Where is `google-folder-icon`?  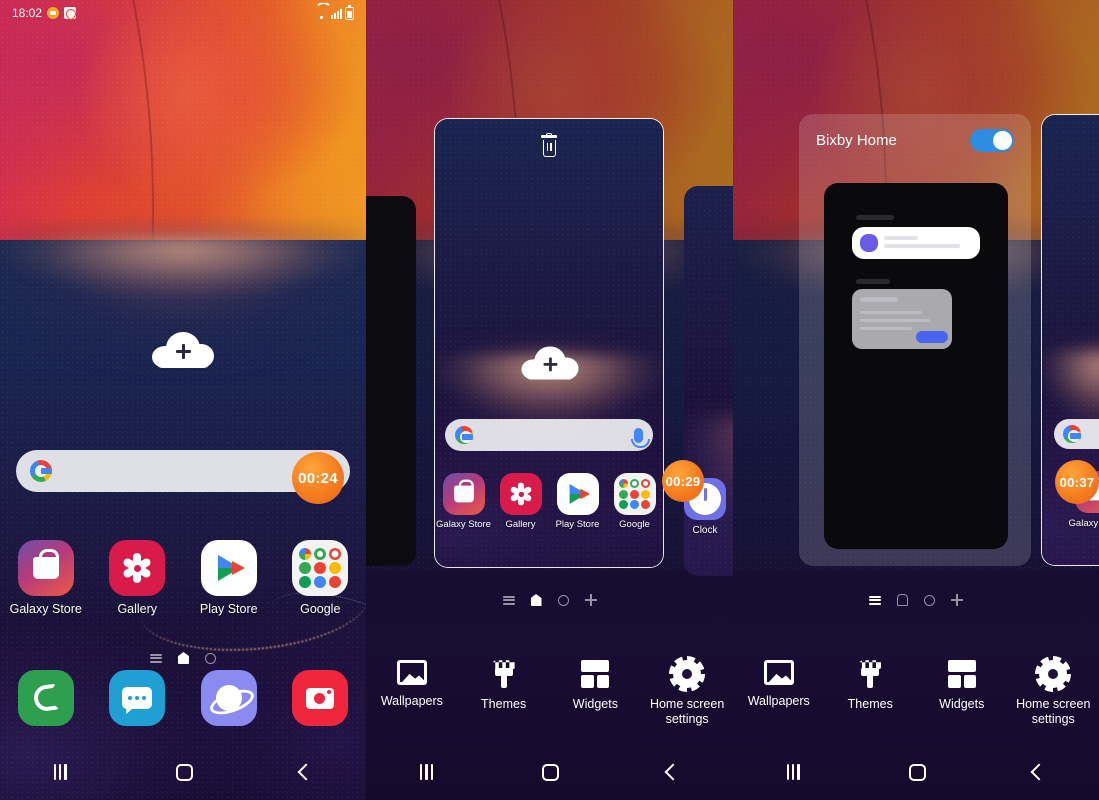
google-folder-icon is located at coordinates (320, 568).